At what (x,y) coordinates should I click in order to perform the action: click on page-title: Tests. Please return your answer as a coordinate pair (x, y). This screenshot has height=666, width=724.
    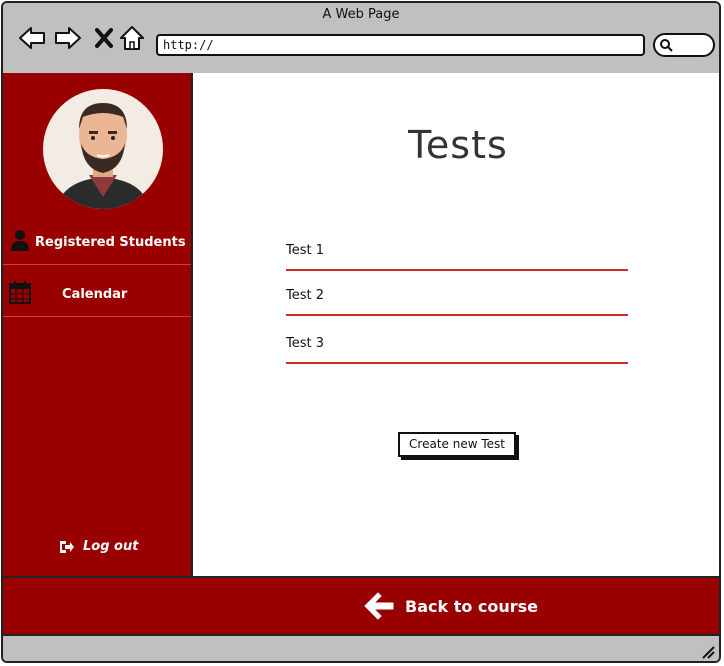
    Looking at the image, I should click on (458, 145).